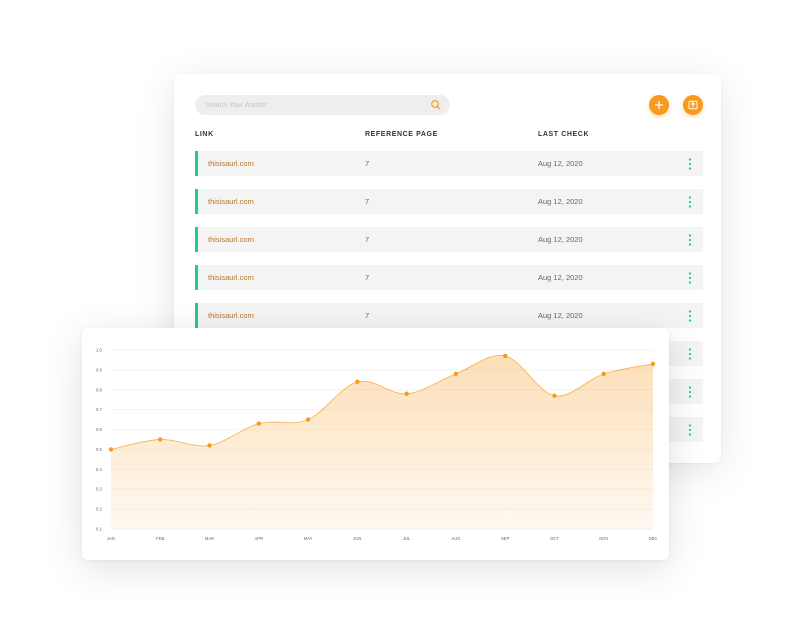 The width and height of the screenshot is (796, 643). What do you see at coordinates (401, 134) in the screenshot?
I see `column-header-reference-page: REFERENCE PAGE` at bounding box center [401, 134].